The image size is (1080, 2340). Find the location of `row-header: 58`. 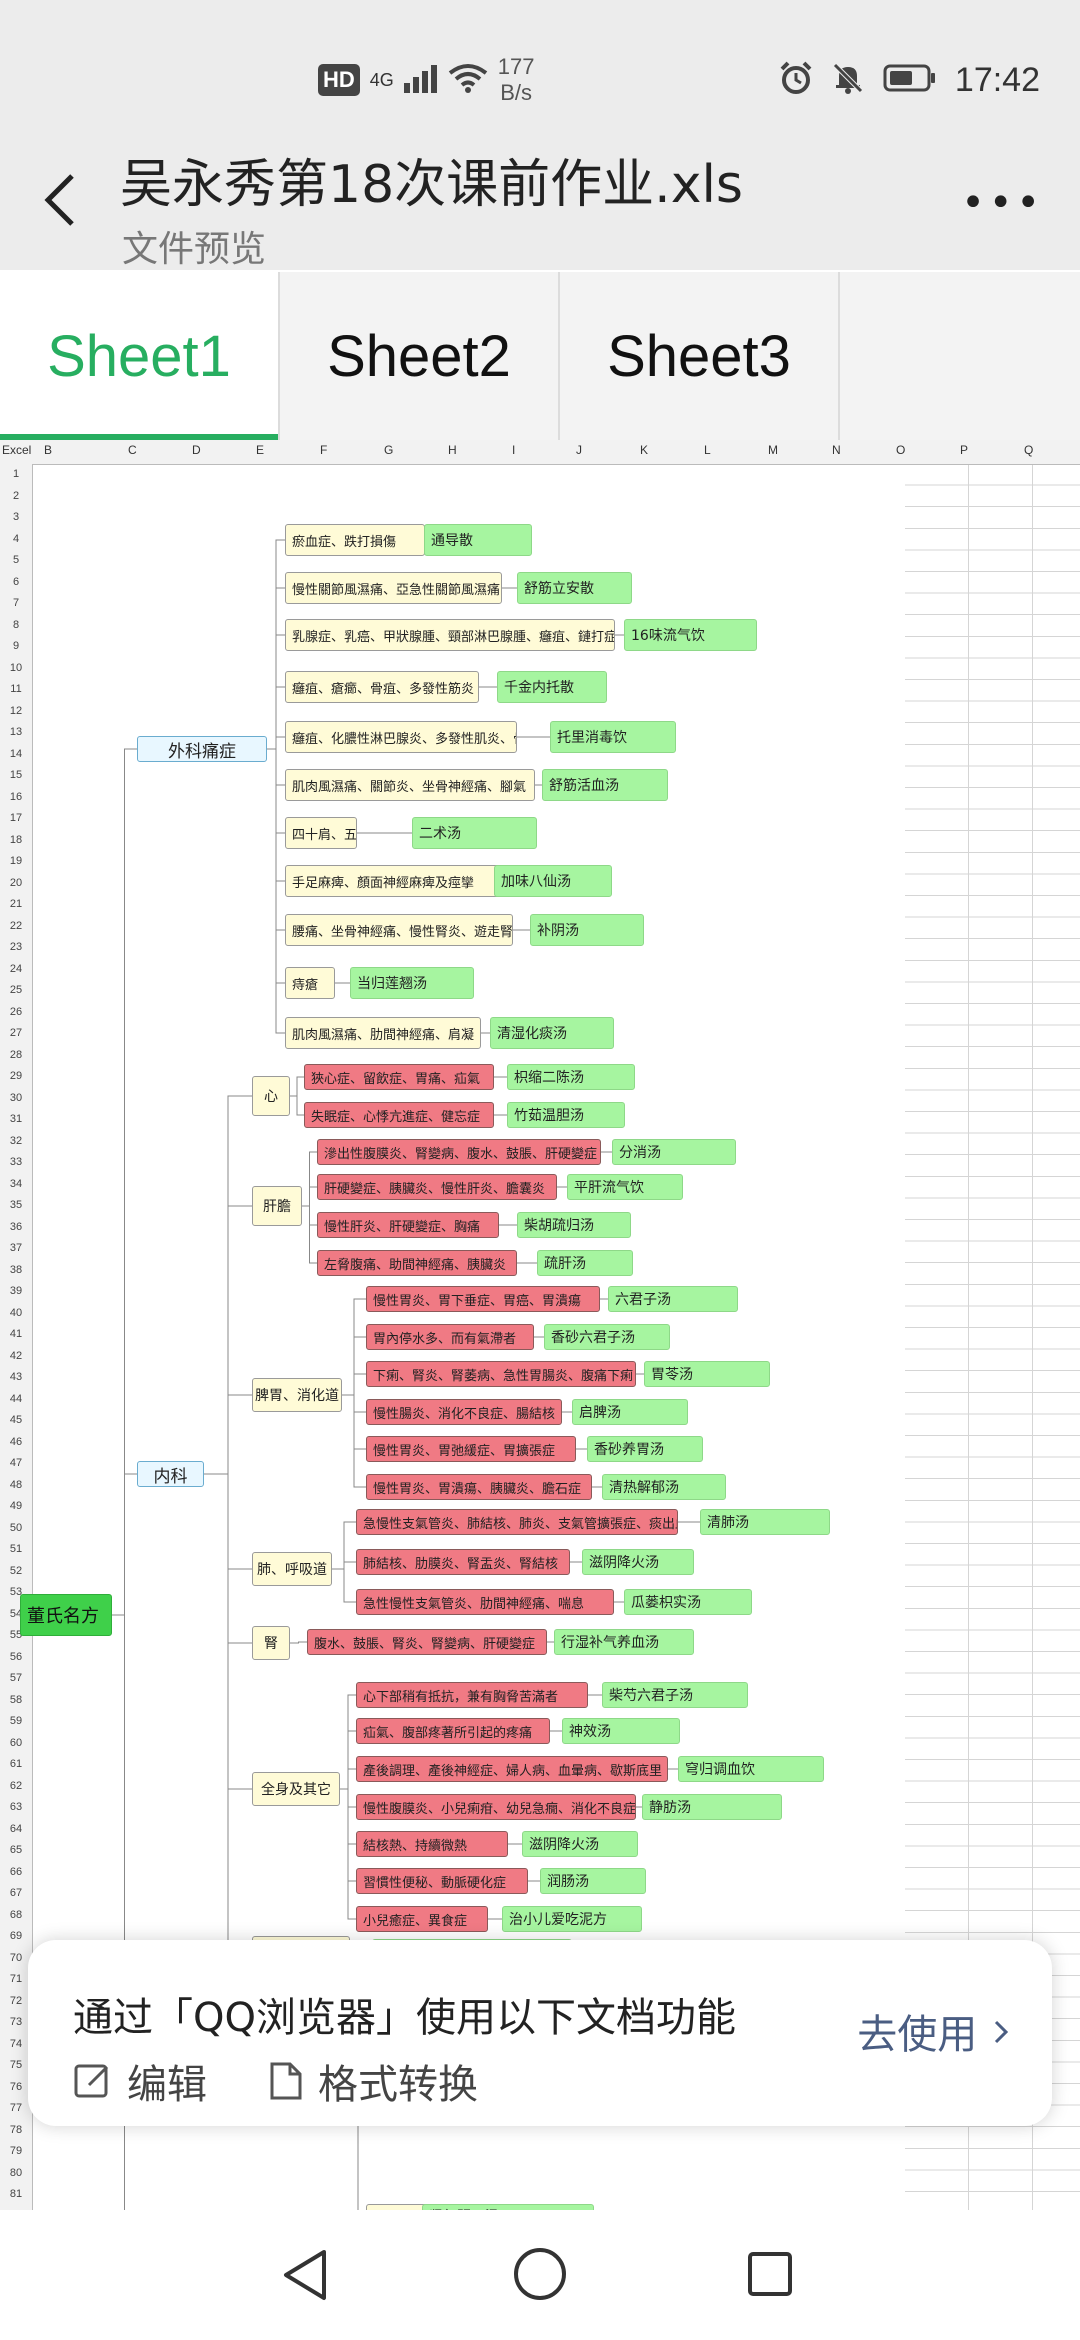

row-header: 58 is located at coordinates (16, 1699).